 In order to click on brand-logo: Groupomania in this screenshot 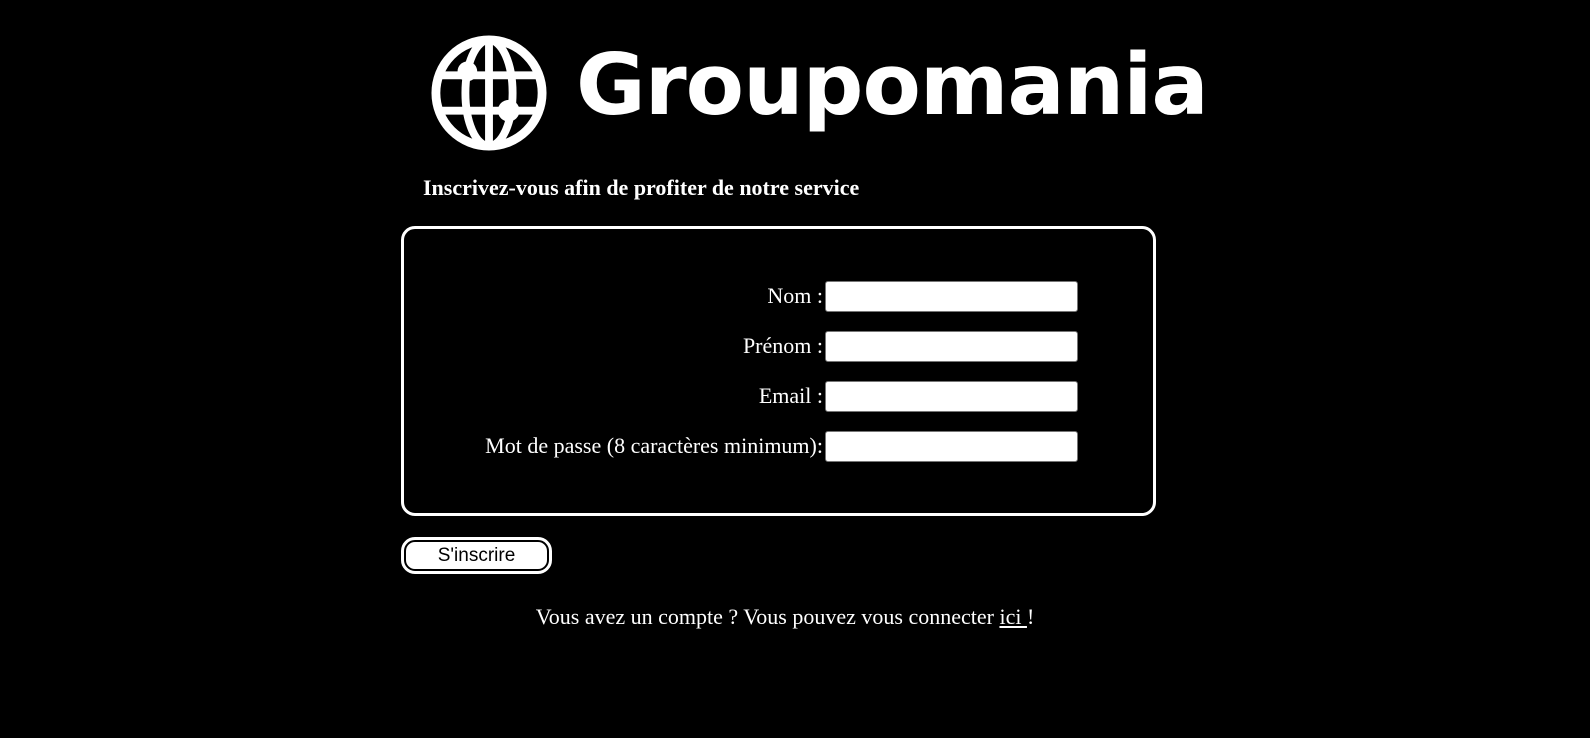, I will do `click(819, 93)`.